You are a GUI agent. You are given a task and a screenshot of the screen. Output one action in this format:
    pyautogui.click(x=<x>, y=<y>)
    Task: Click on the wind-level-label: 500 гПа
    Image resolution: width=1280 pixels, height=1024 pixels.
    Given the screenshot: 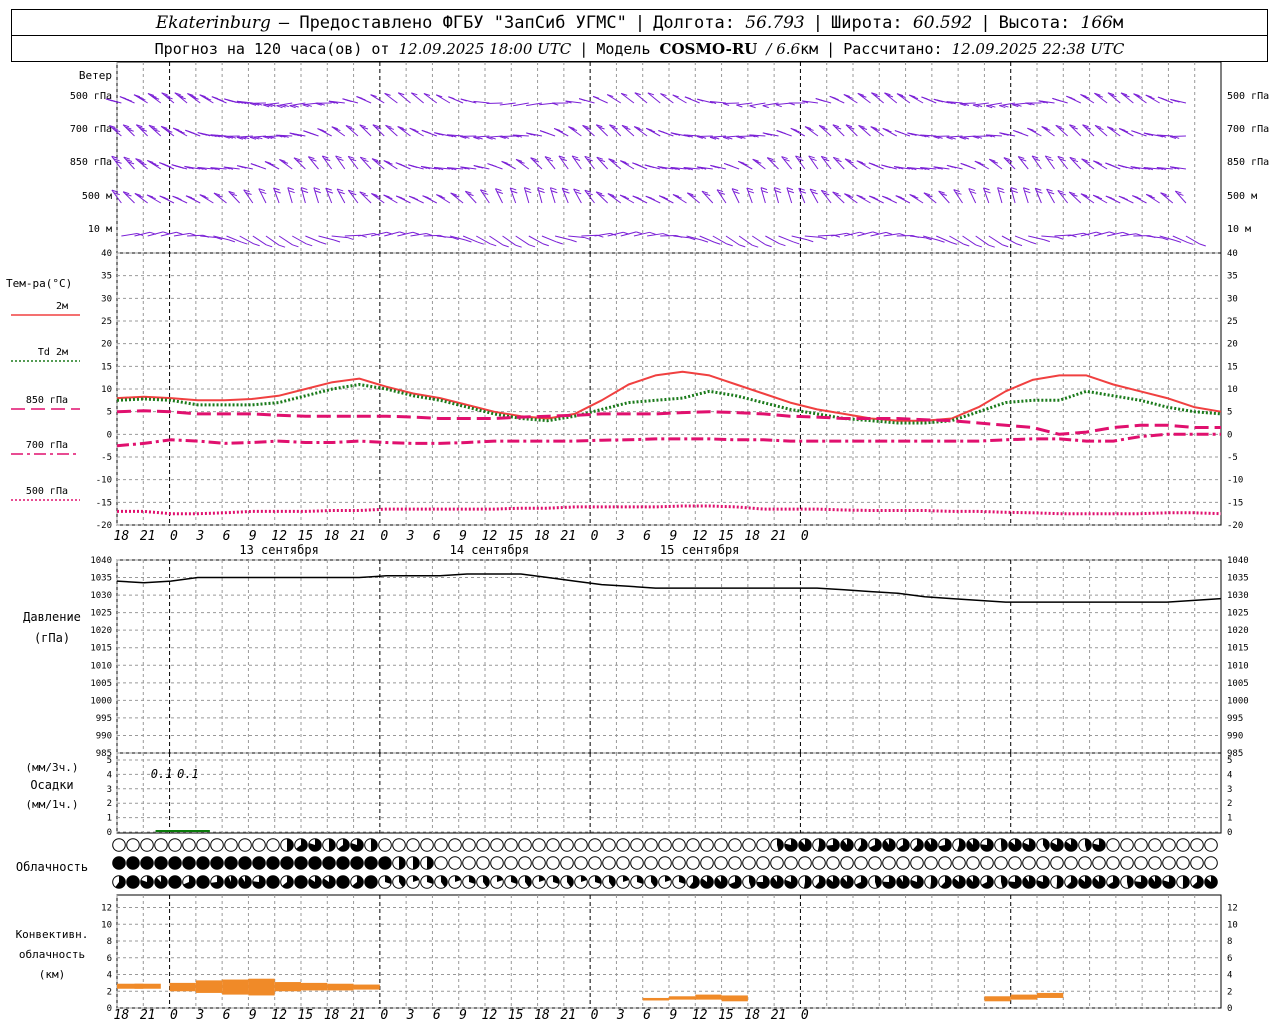 What is the action you would take?
    pyautogui.click(x=91, y=96)
    